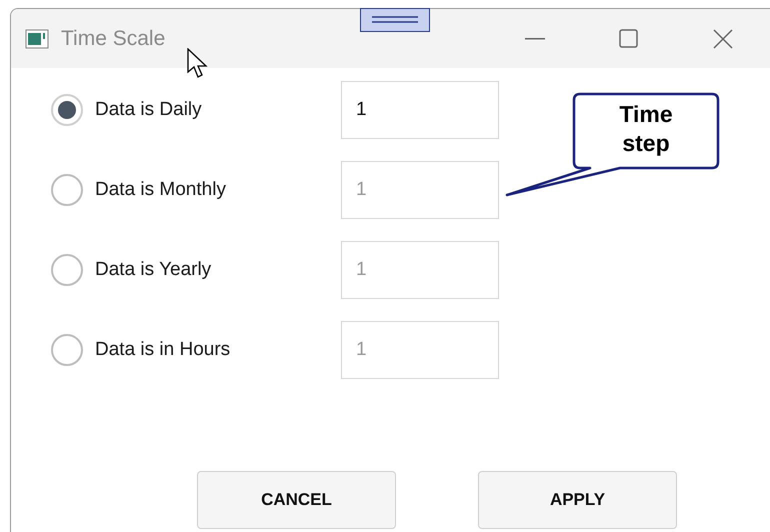 This screenshot has width=770, height=532. I want to click on close-icon, so click(723, 38).